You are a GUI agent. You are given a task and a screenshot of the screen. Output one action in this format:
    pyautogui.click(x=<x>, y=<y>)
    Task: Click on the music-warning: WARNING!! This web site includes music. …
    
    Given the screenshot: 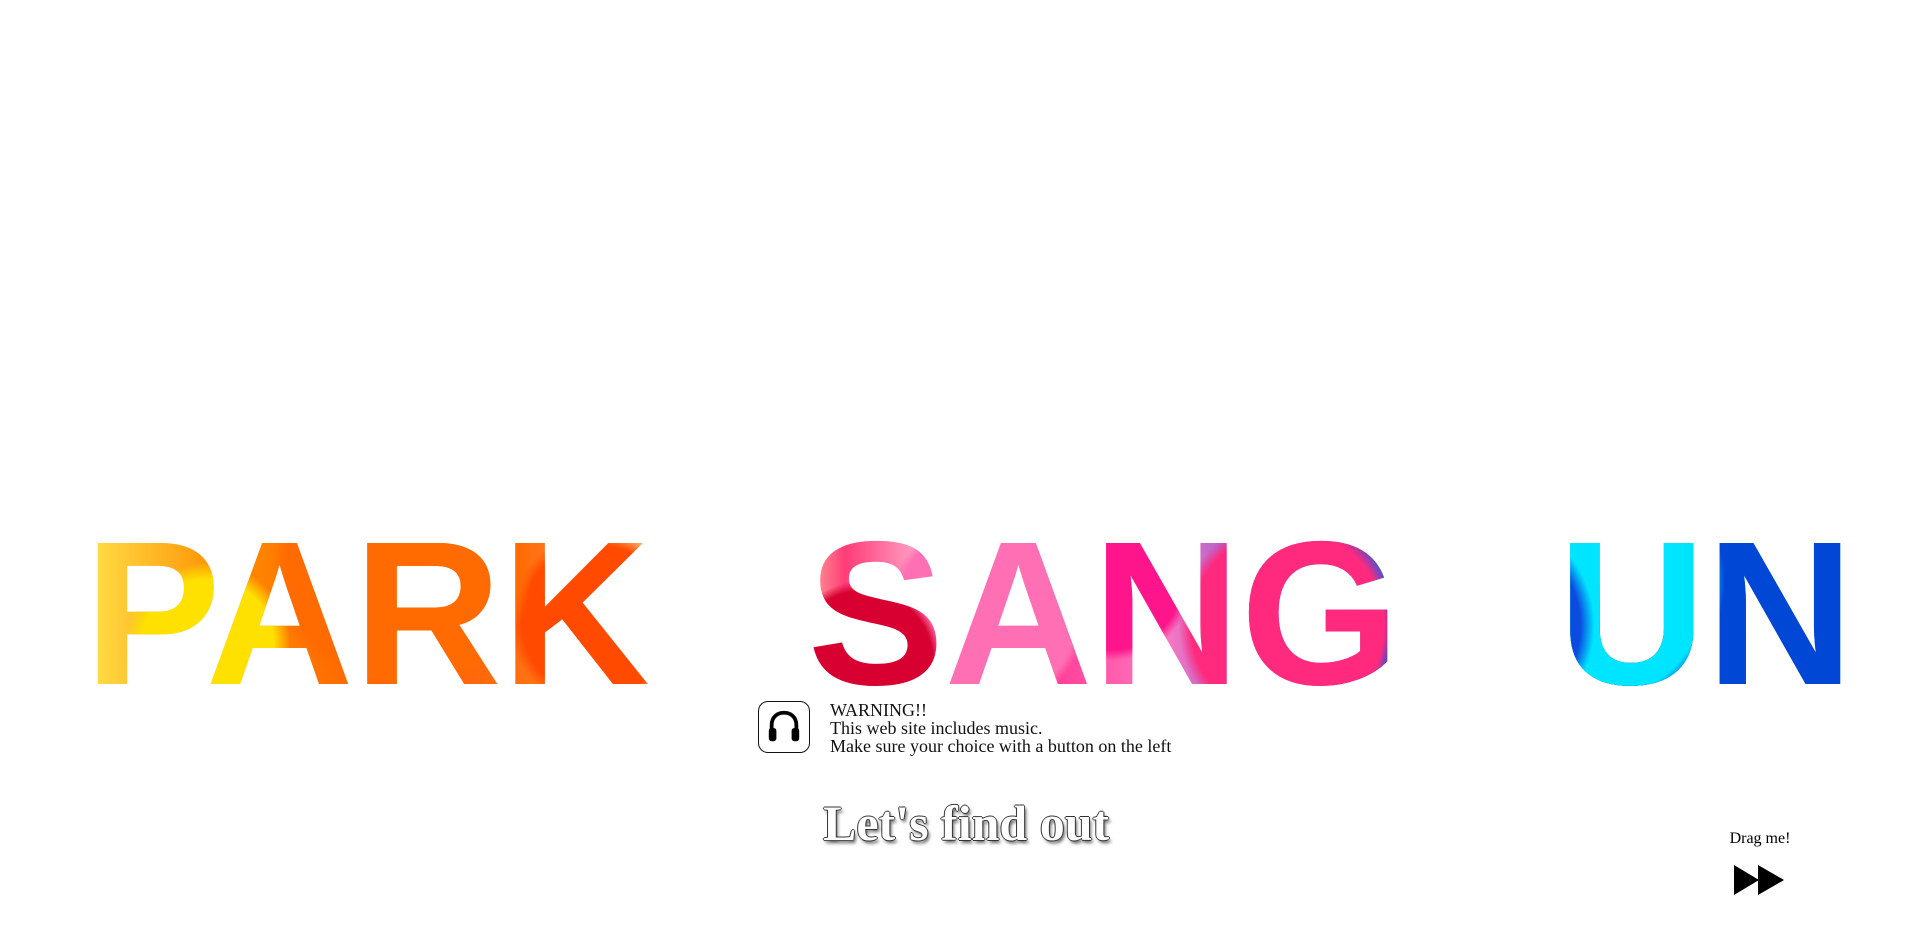 What is the action you would take?
    pyautogui.click(x=964, y=728)
    